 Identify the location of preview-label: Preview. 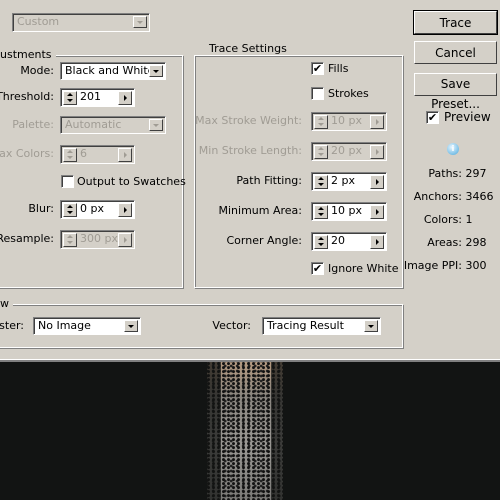
(467, 117).